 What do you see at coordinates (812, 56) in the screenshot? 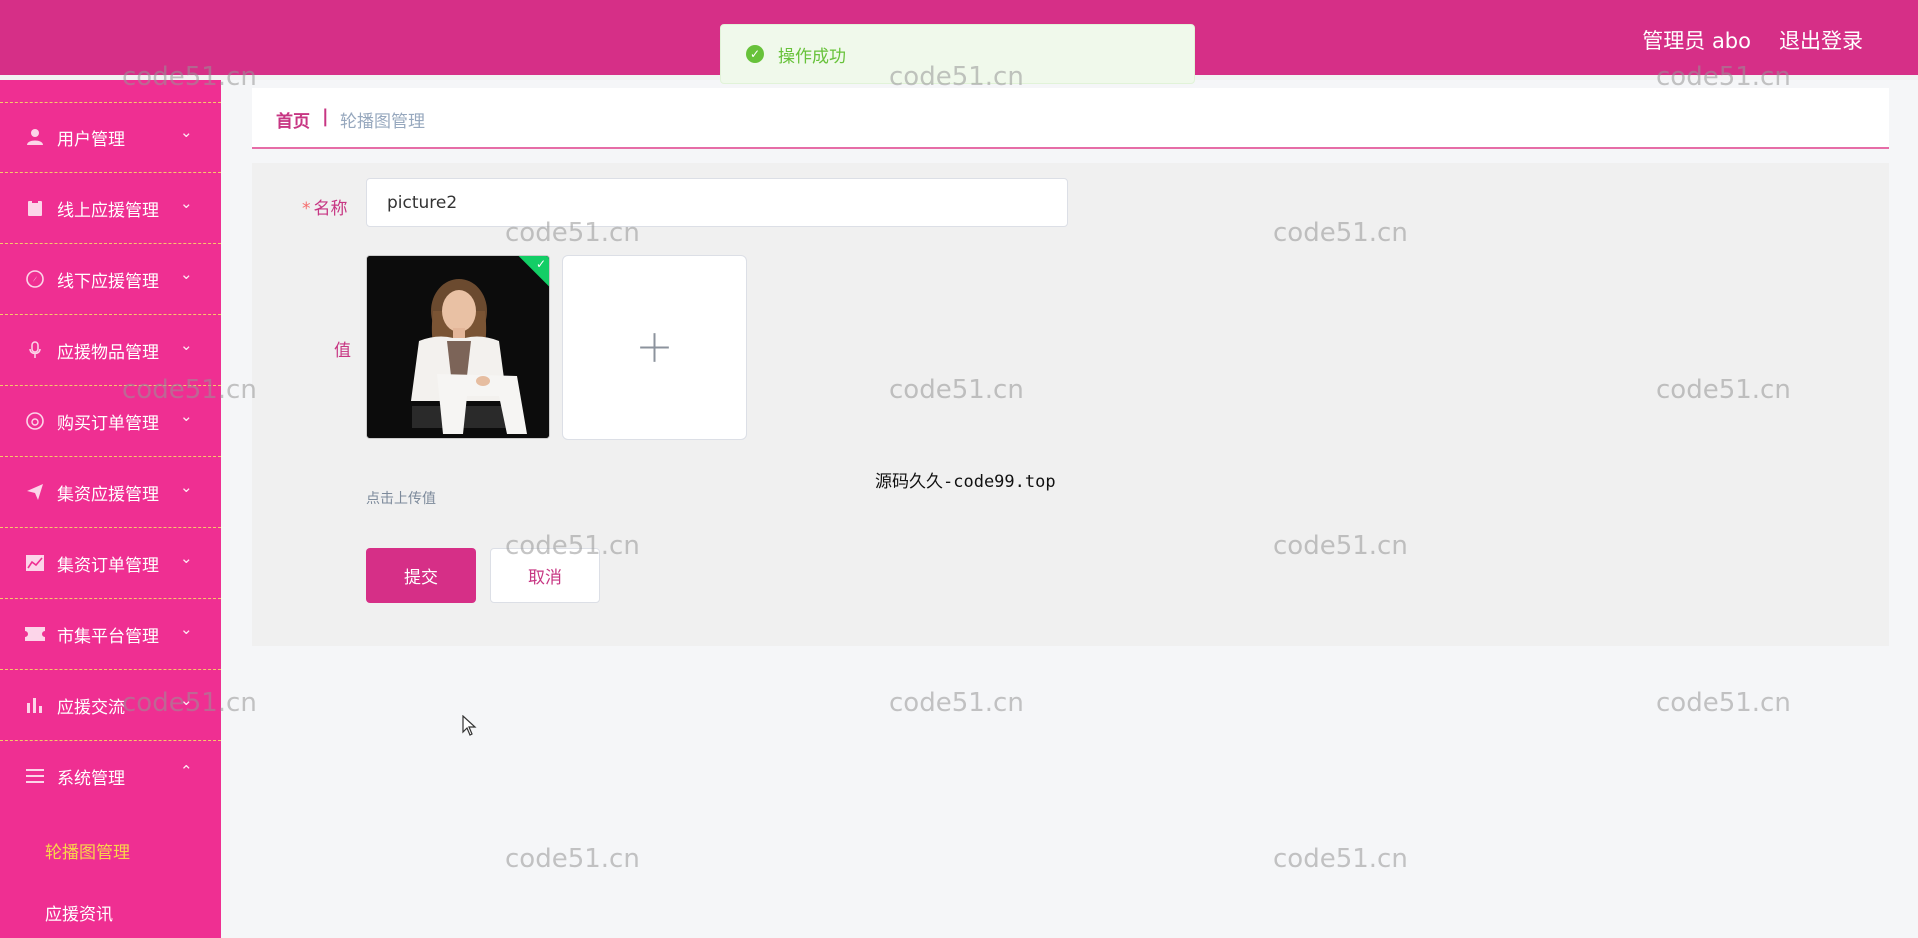
I see `toast-message: 操作成功` at bounding box center [812, 56].